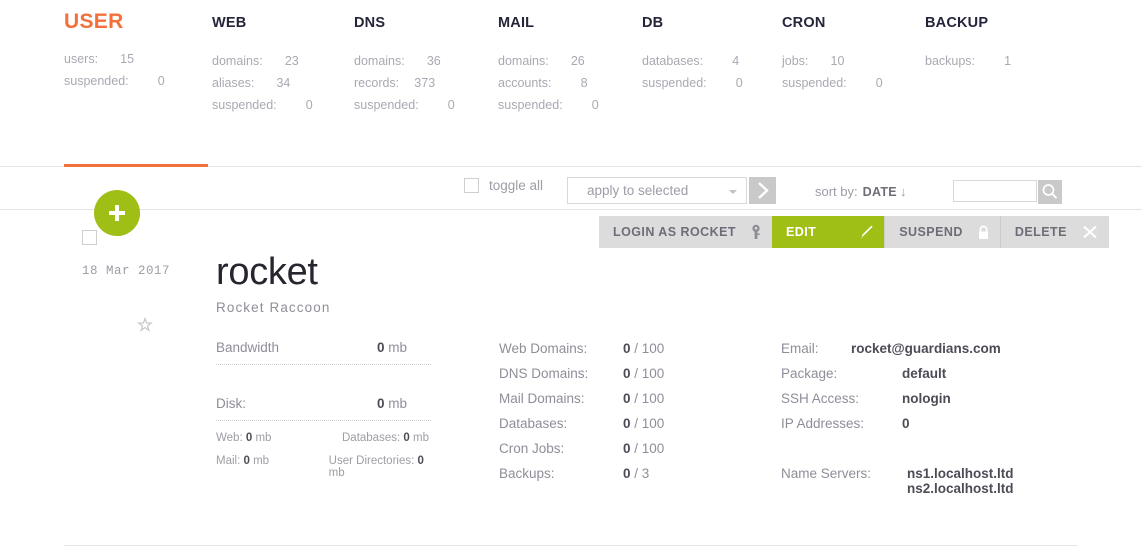 The height and width of the screenshot is (551, 1142). What do you see at coordinates (801, 232) in the screenshot?
I see `edit-button-label: EDIT` at bounding box center [801, 232].